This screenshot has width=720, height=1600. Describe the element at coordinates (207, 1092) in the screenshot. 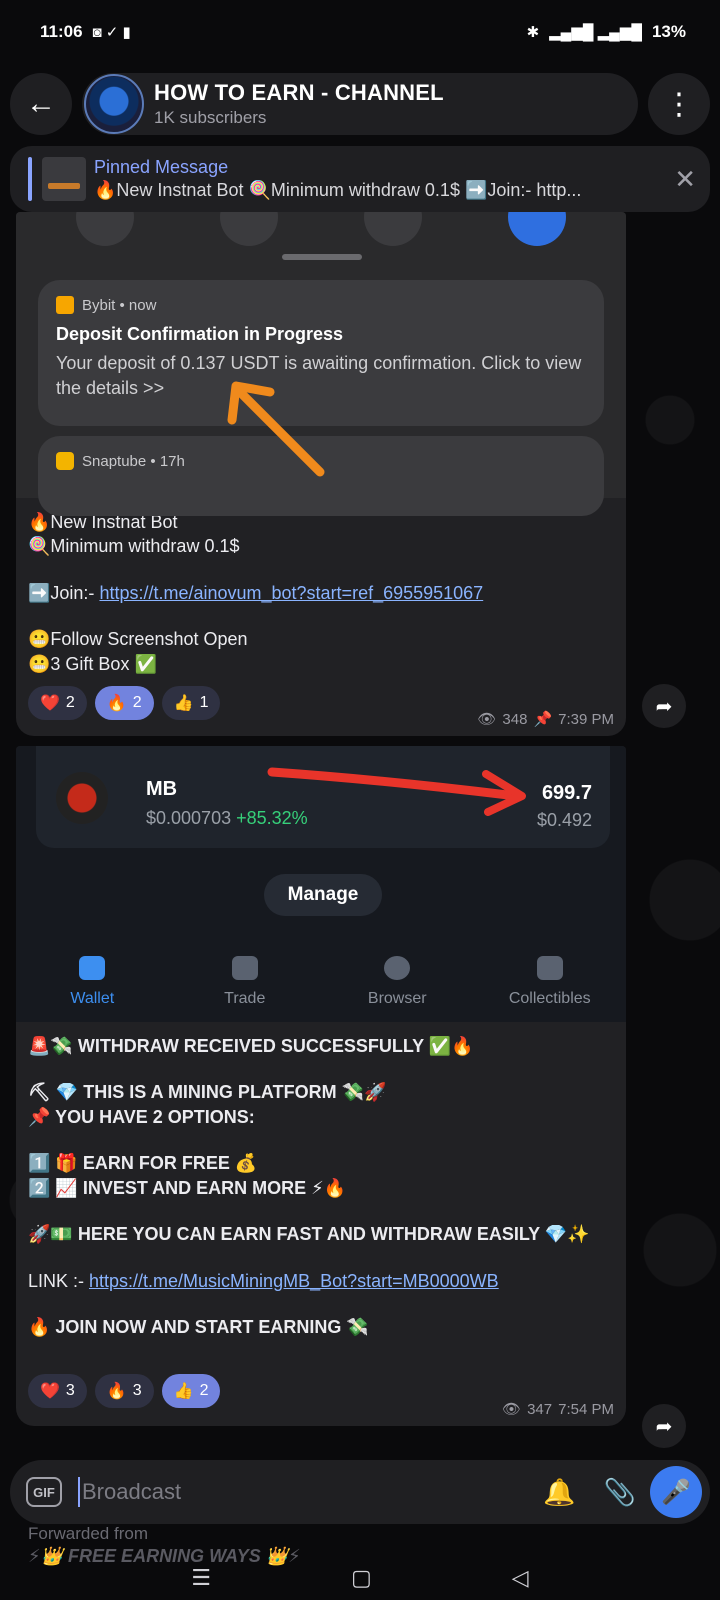

I see `message-line: ⛏ 💎 THIS IS A MINING PLATFORM 💸🚀` at that location.